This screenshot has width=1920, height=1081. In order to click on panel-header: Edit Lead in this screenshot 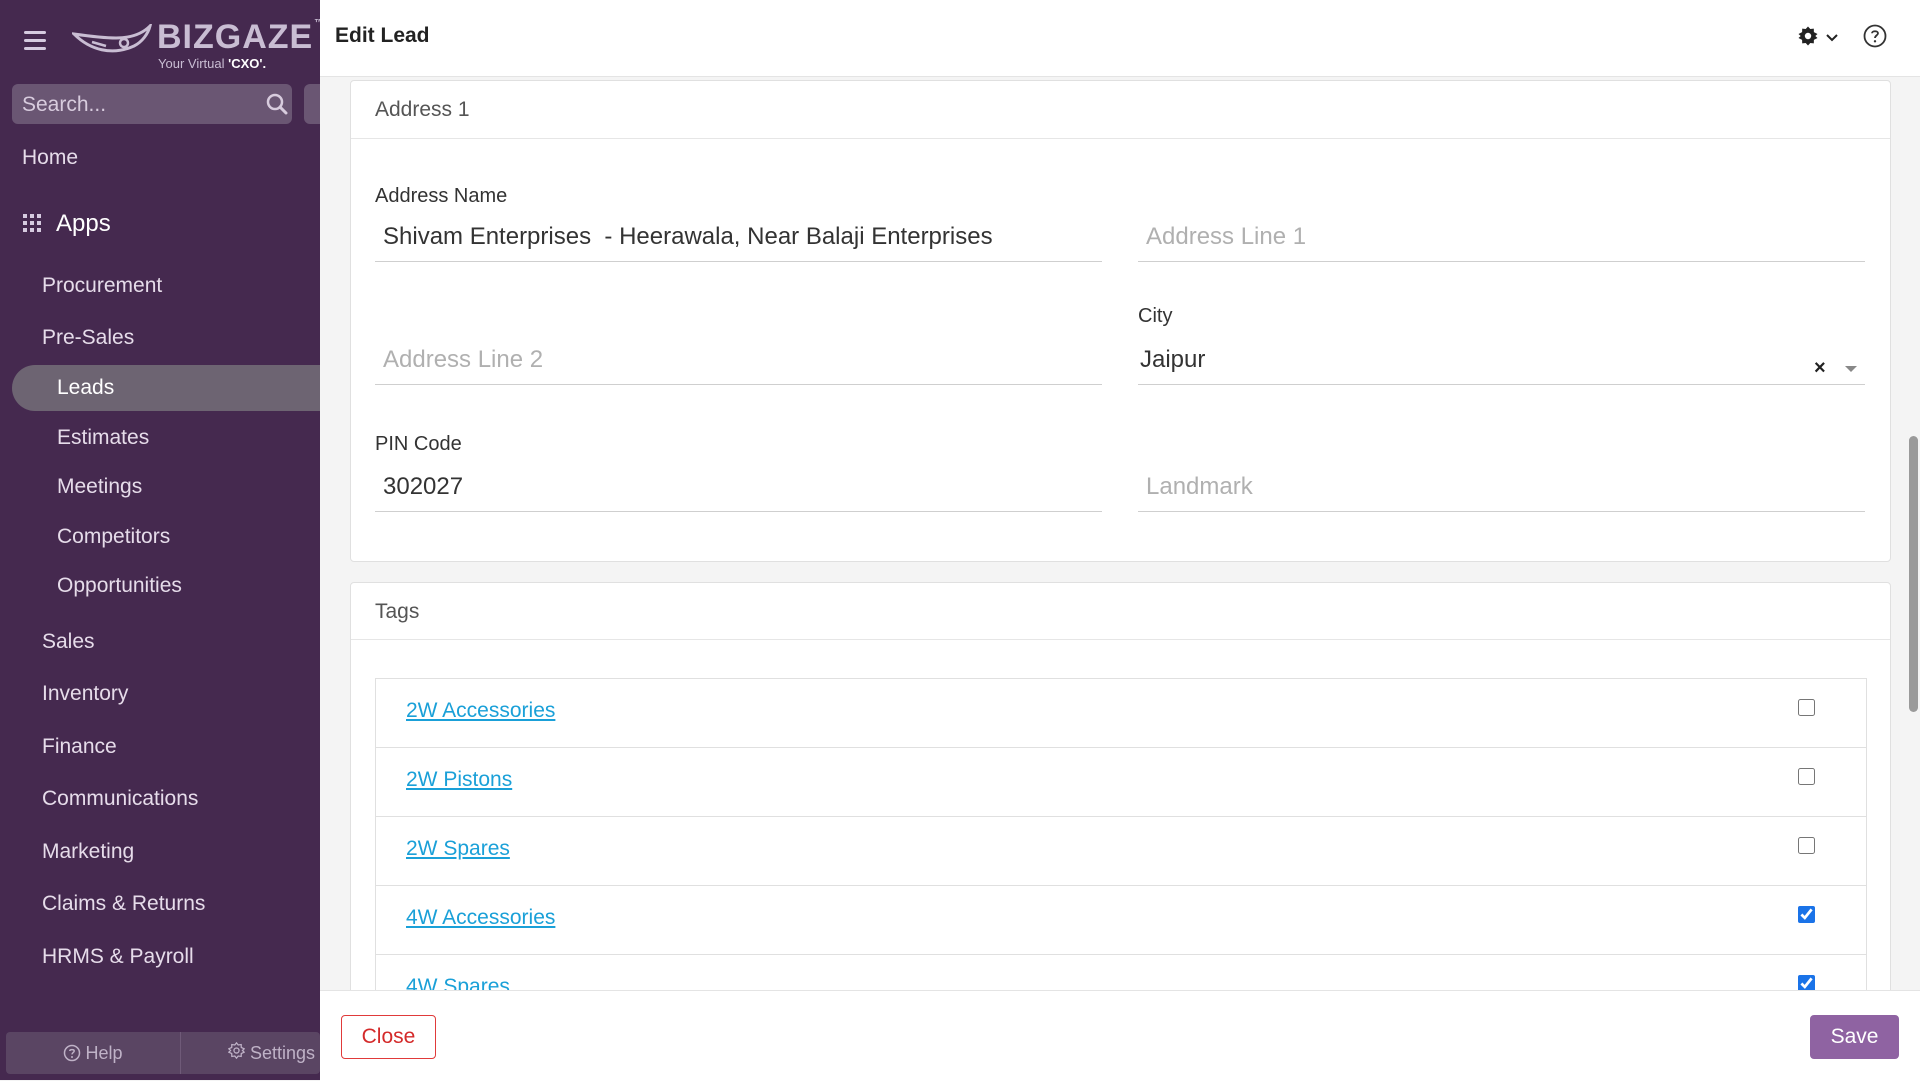, I will do `click(1120, 38)`.